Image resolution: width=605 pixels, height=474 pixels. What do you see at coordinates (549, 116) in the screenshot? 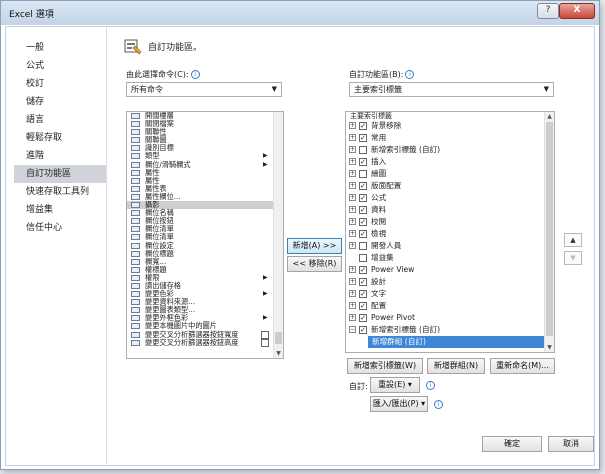
I see `scroll-up-icon: ▲` at bounding box center [549, 116].